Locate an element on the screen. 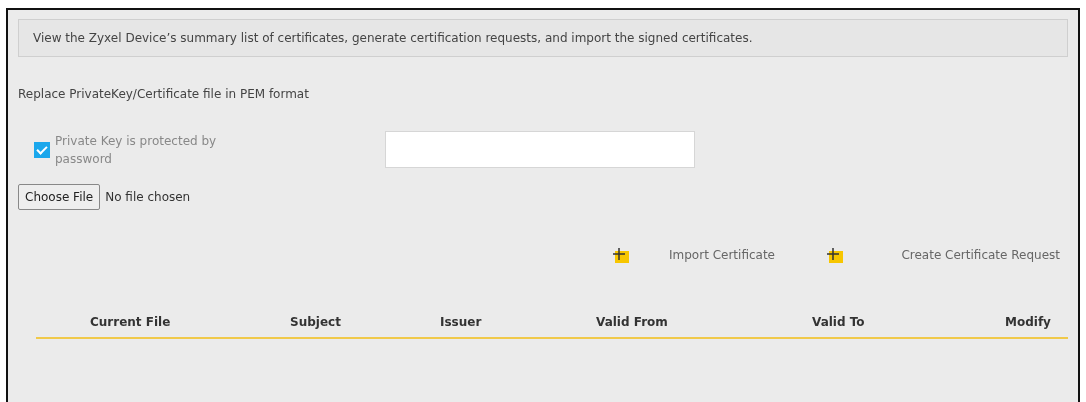 The height and width of the screenshot is (402, 1086). column-header: Subject is located at coordinates (316, 322).